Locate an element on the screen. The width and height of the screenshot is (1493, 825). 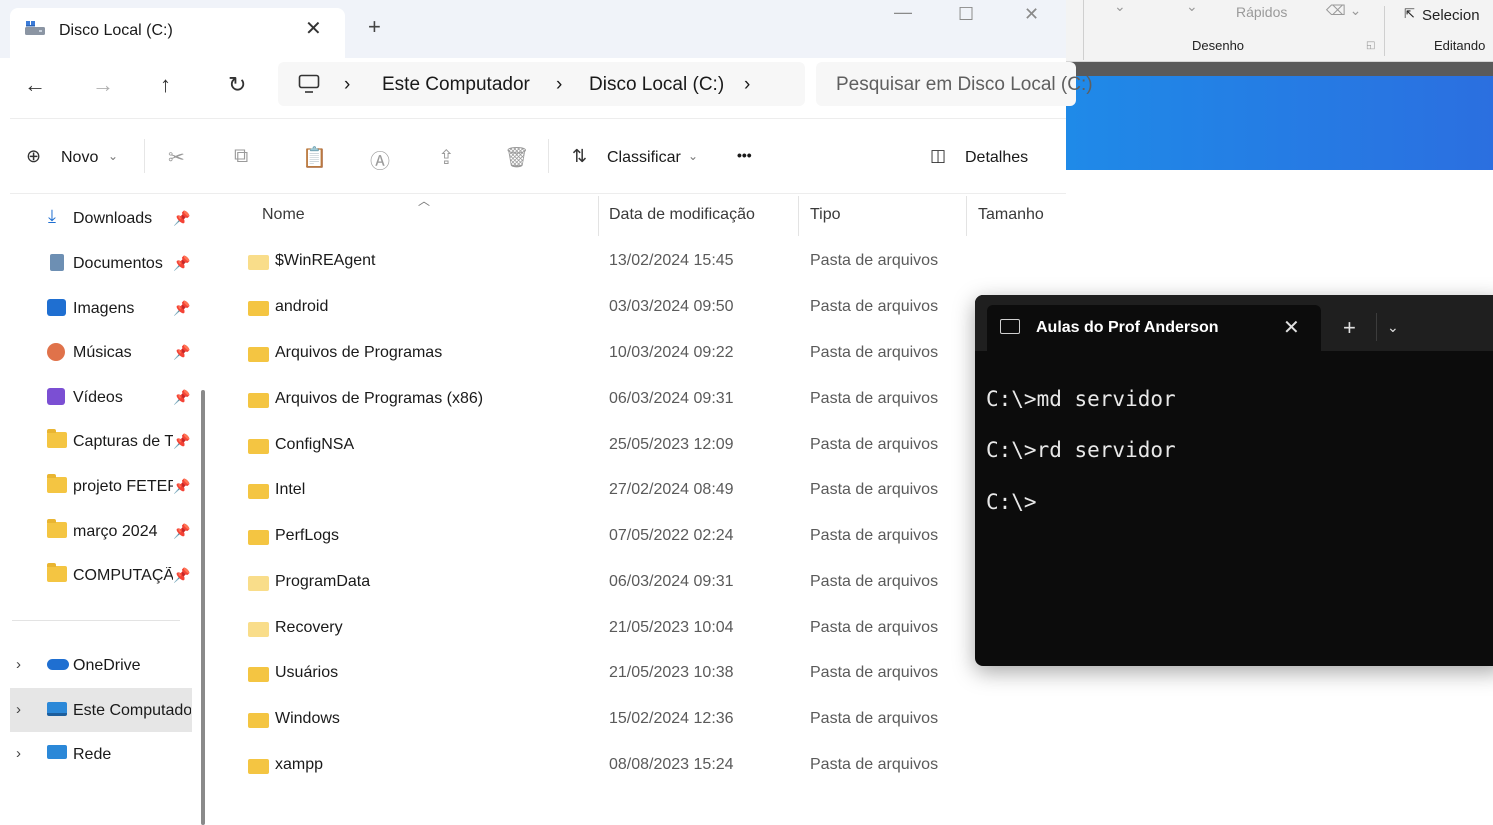
close-window-icon: ✕ is located at coordinates (1031, 14).